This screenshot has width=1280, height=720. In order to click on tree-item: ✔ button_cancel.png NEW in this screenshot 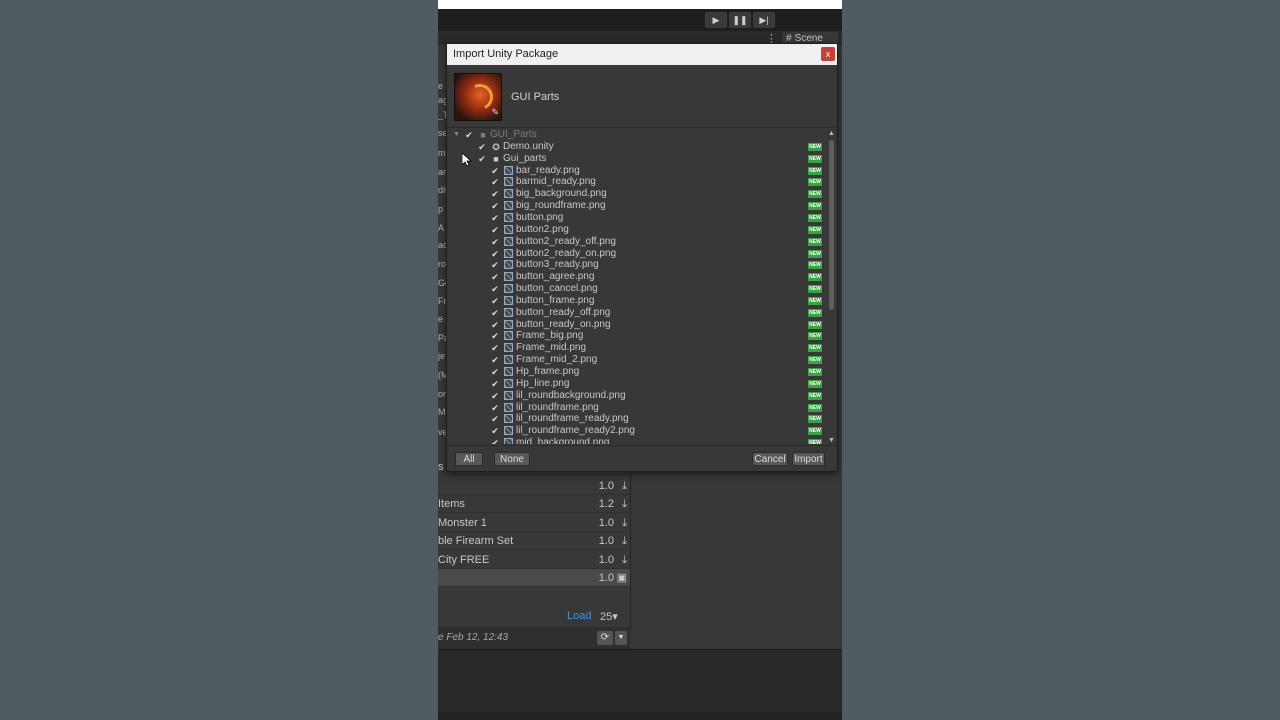, I will do `click(637, 289)`.